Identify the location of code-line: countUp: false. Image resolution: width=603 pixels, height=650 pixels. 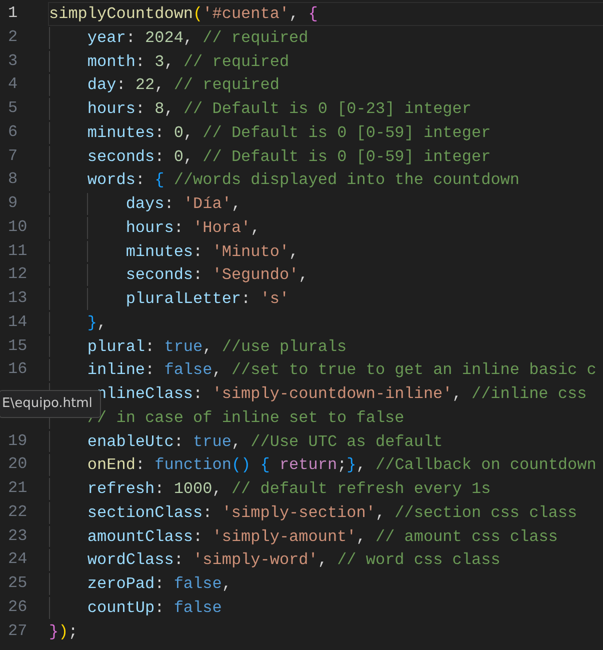
(154, 607).